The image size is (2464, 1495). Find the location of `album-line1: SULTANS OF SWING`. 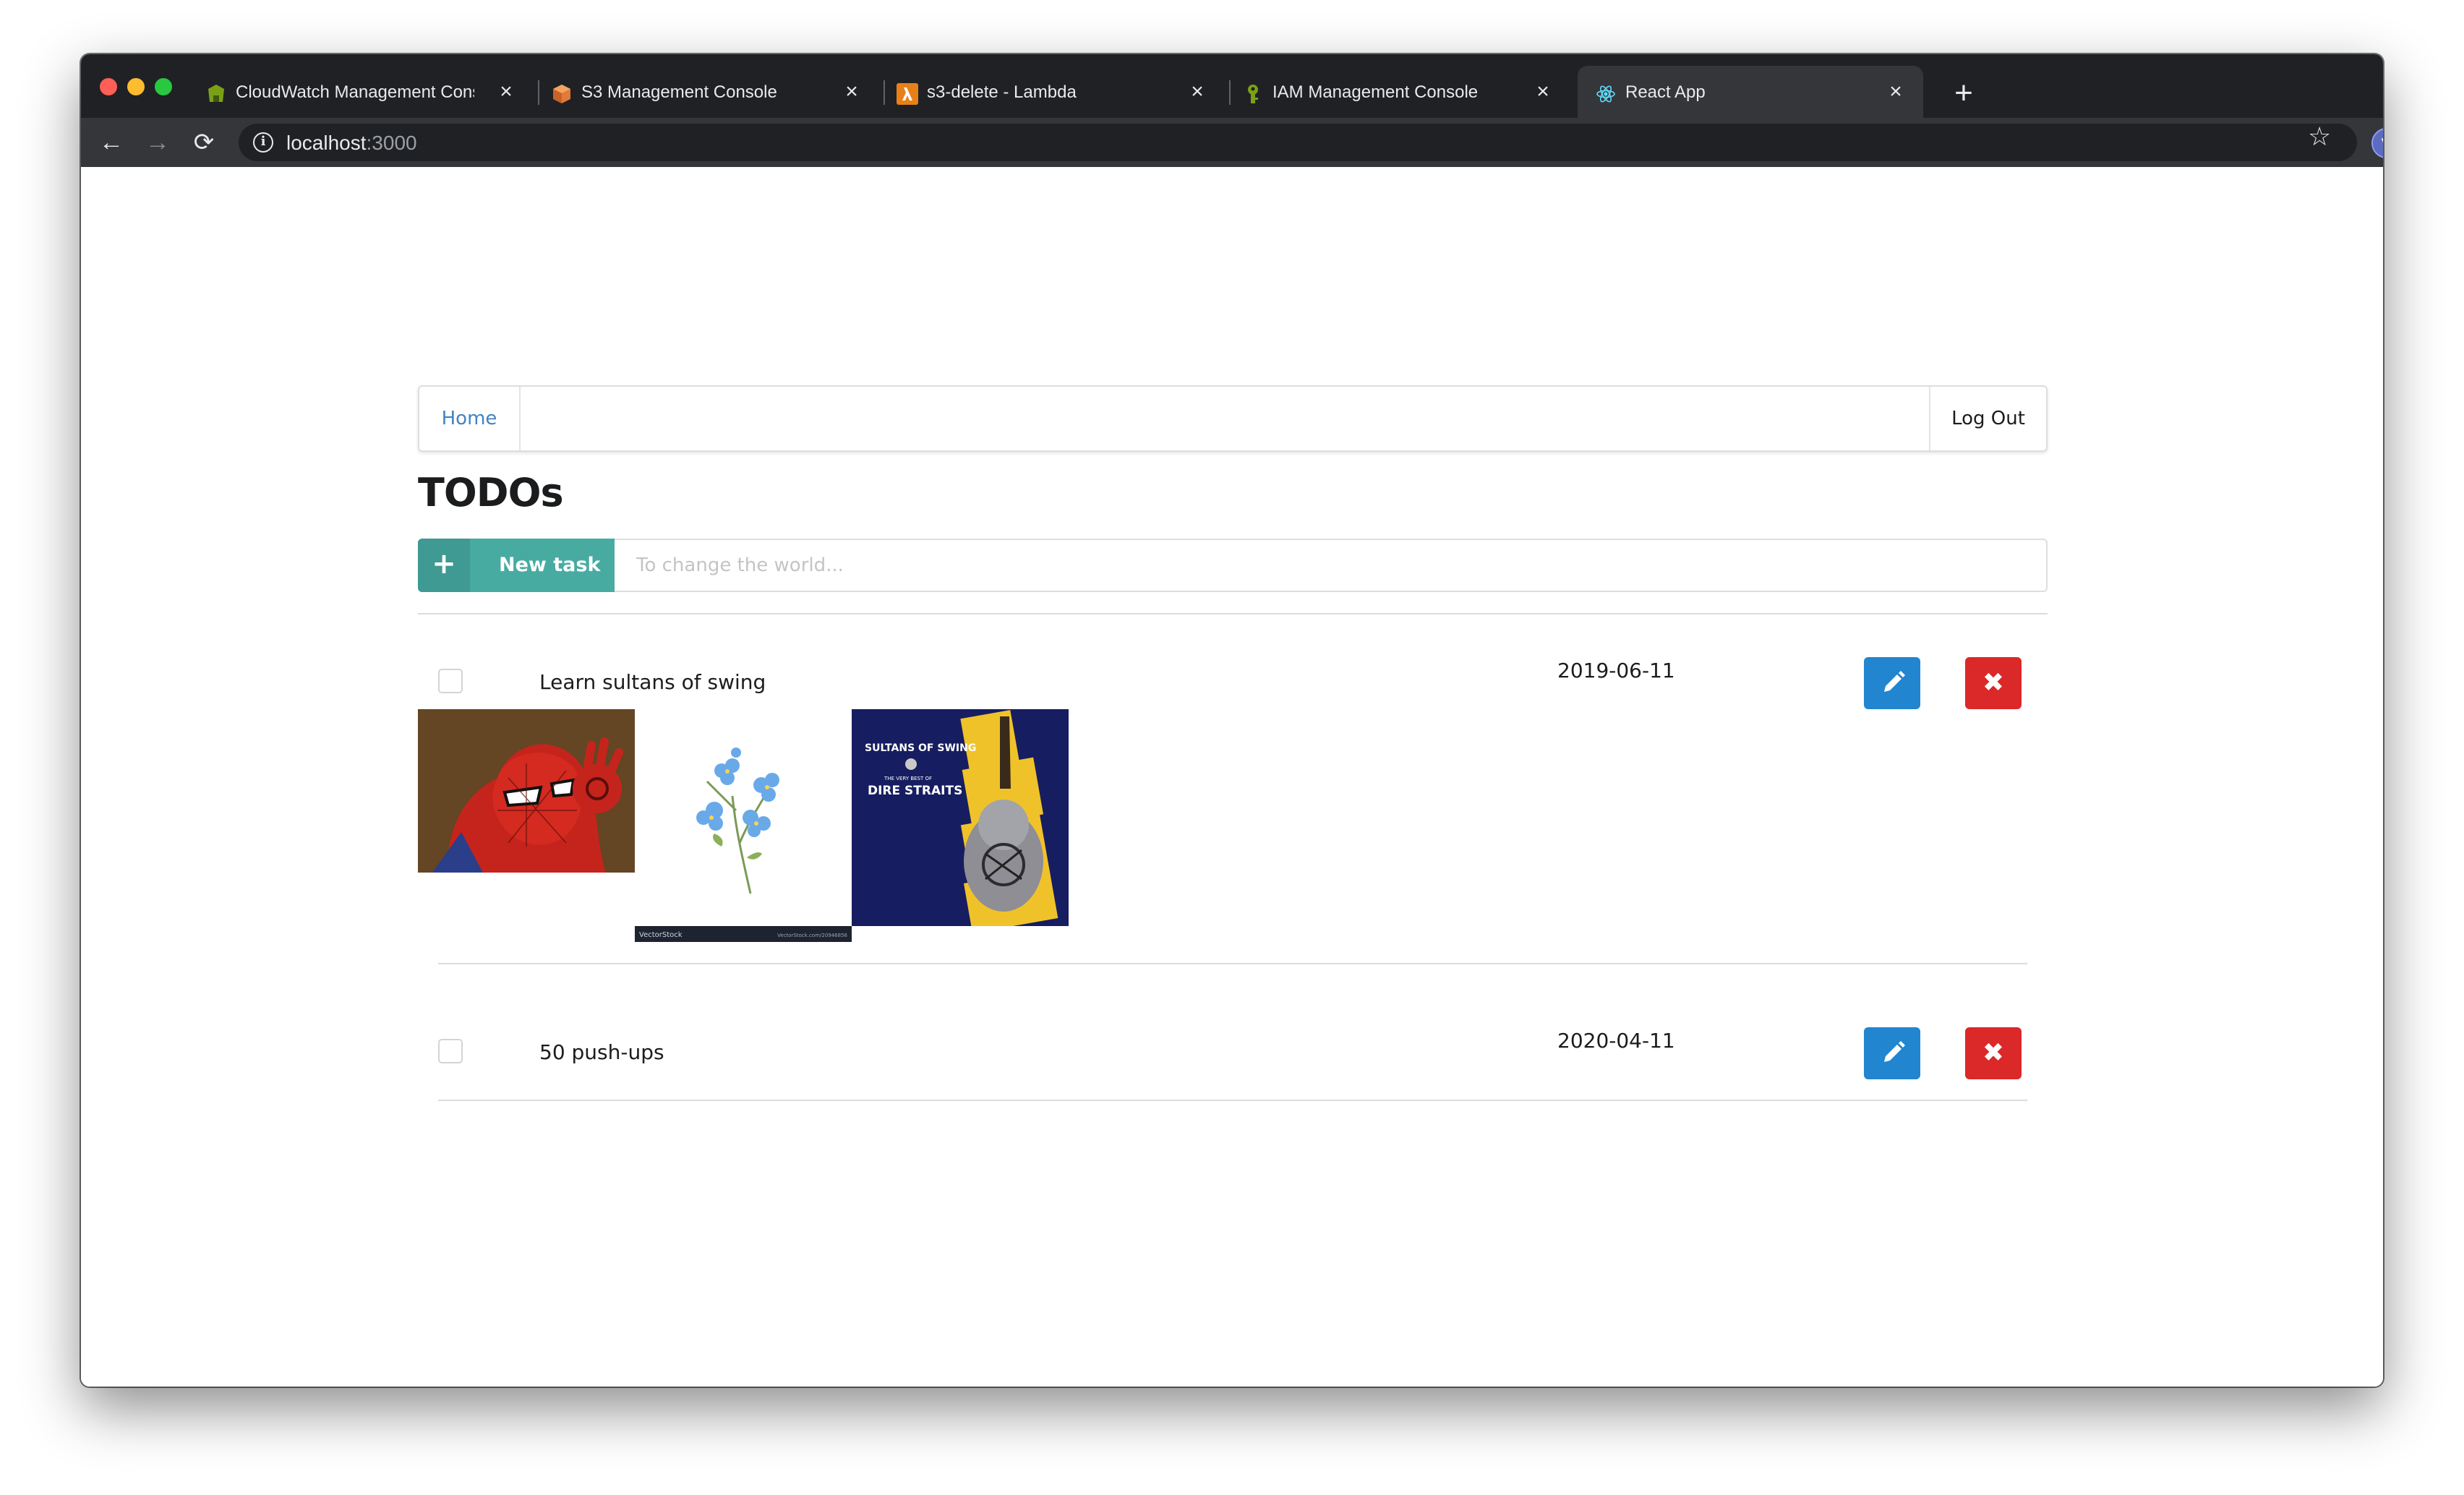

album-line1: SULTANS OF SWING is located at coordinates (921, 748).